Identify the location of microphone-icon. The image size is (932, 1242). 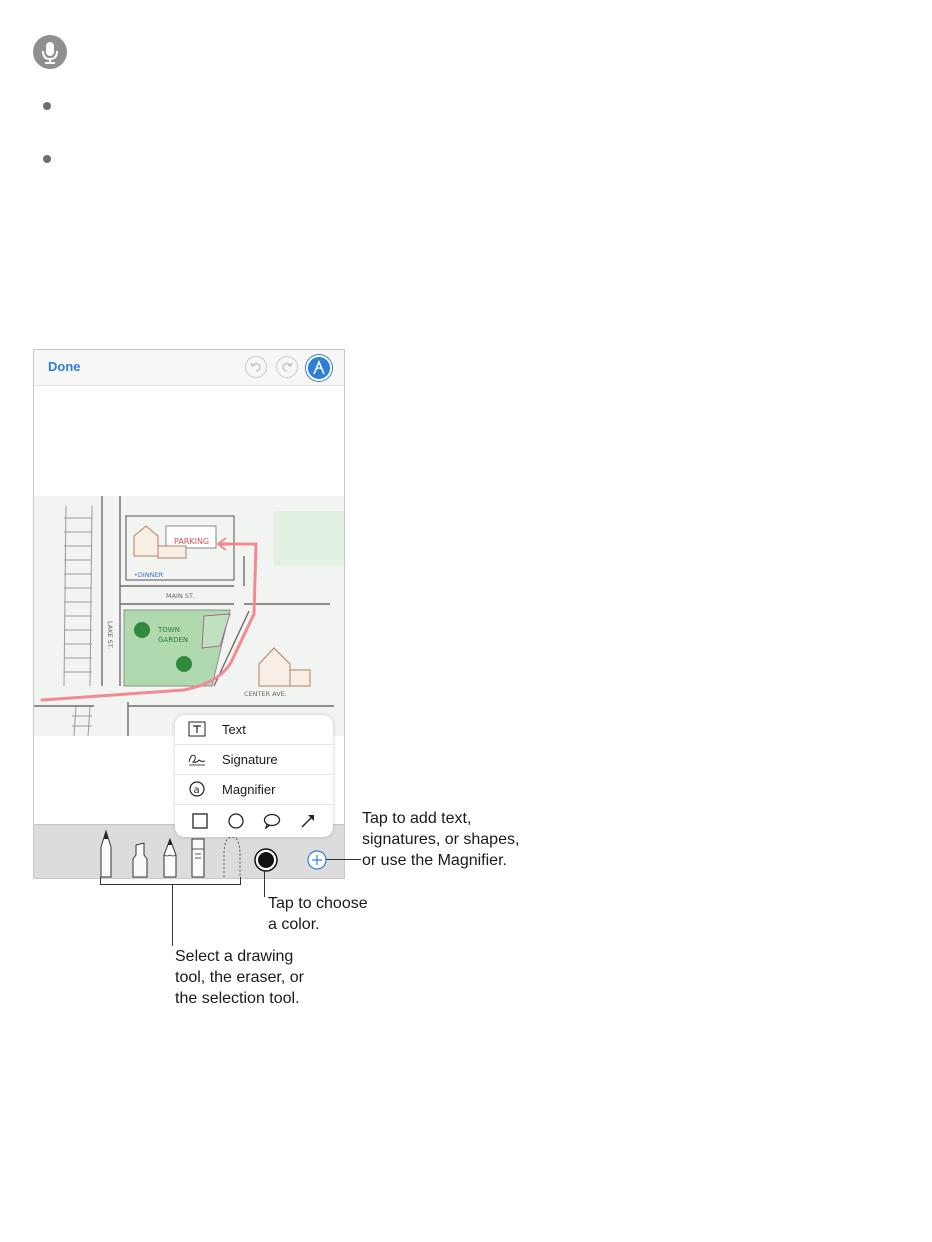
(50, 52).